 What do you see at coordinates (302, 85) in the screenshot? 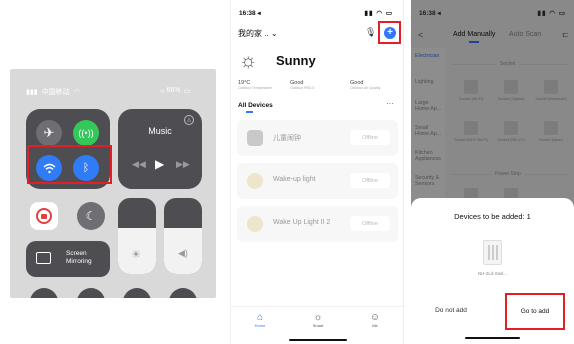
I see `stat-pm25: Good Outdoor PM2.5` at bounding box center [302, 85].